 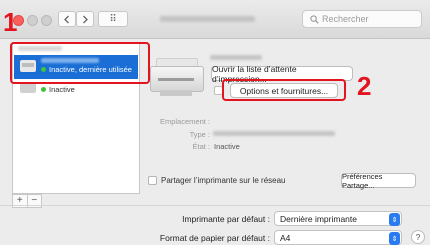 What do you see at coordinates (62, 89) in the screenshot?
I see `printer-status: Inactive` at bounding box center [62, 89].